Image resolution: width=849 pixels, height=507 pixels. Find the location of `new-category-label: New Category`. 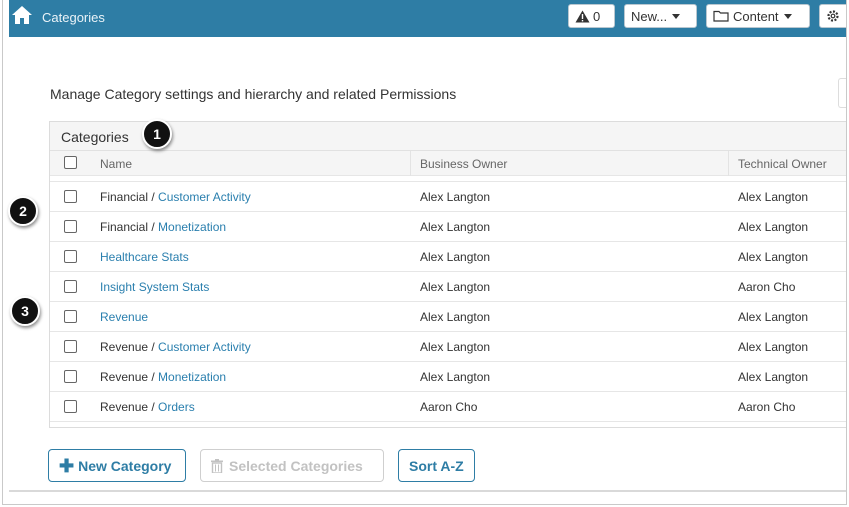

new-category-label: New Category is located at coordinates (125, 465).